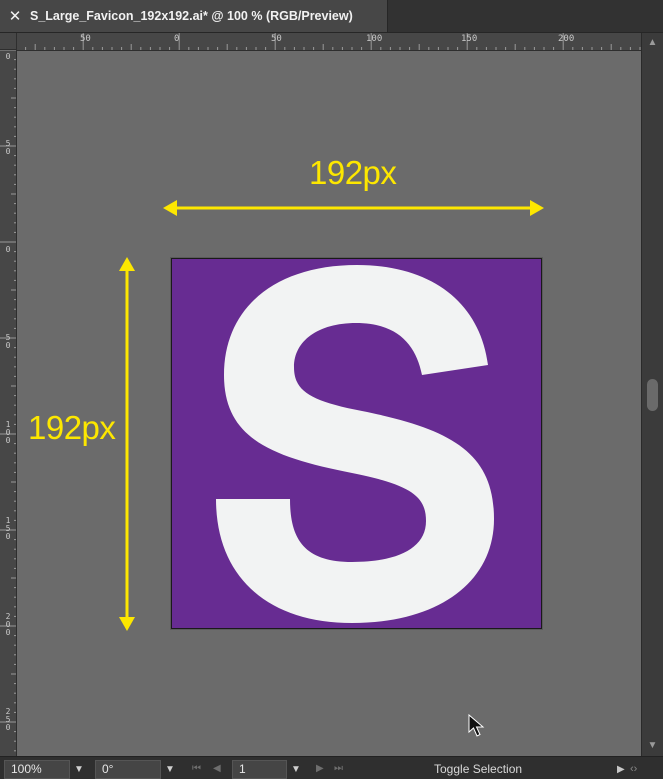 The width and height of the screenshot is (663, 779). Describe the element at coordinates (8, 41) in the screenshot. I see `ruler-origin` at that location.